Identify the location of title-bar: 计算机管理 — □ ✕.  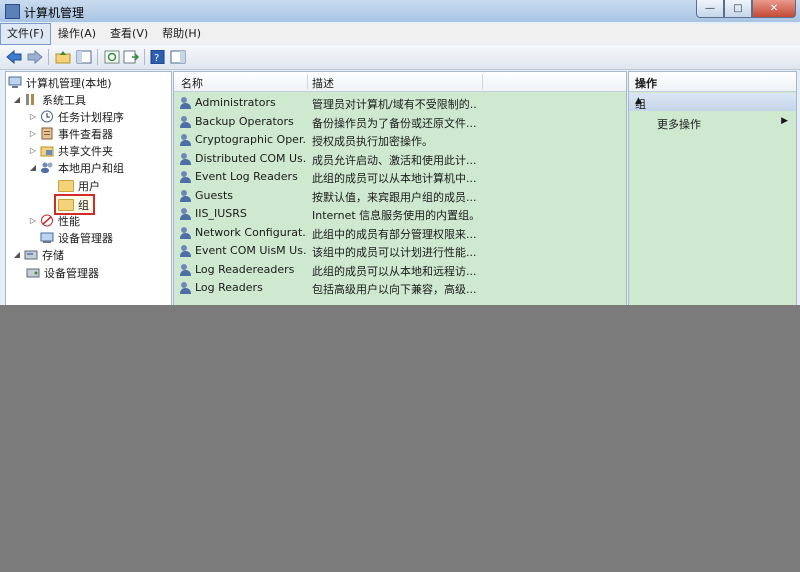
(400, 11).